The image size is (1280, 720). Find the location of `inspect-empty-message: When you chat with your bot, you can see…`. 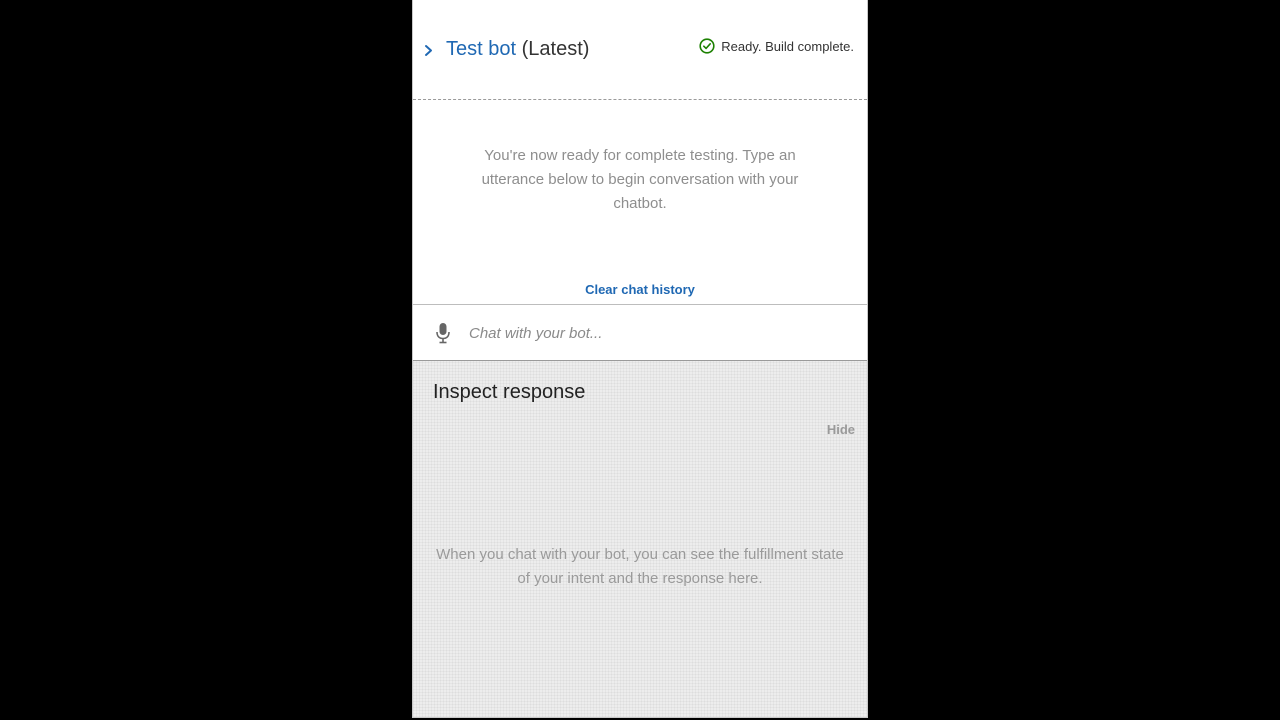

inspect-empty-message: When you chat with your bot, you can see… is located at coordinates (640, 566).